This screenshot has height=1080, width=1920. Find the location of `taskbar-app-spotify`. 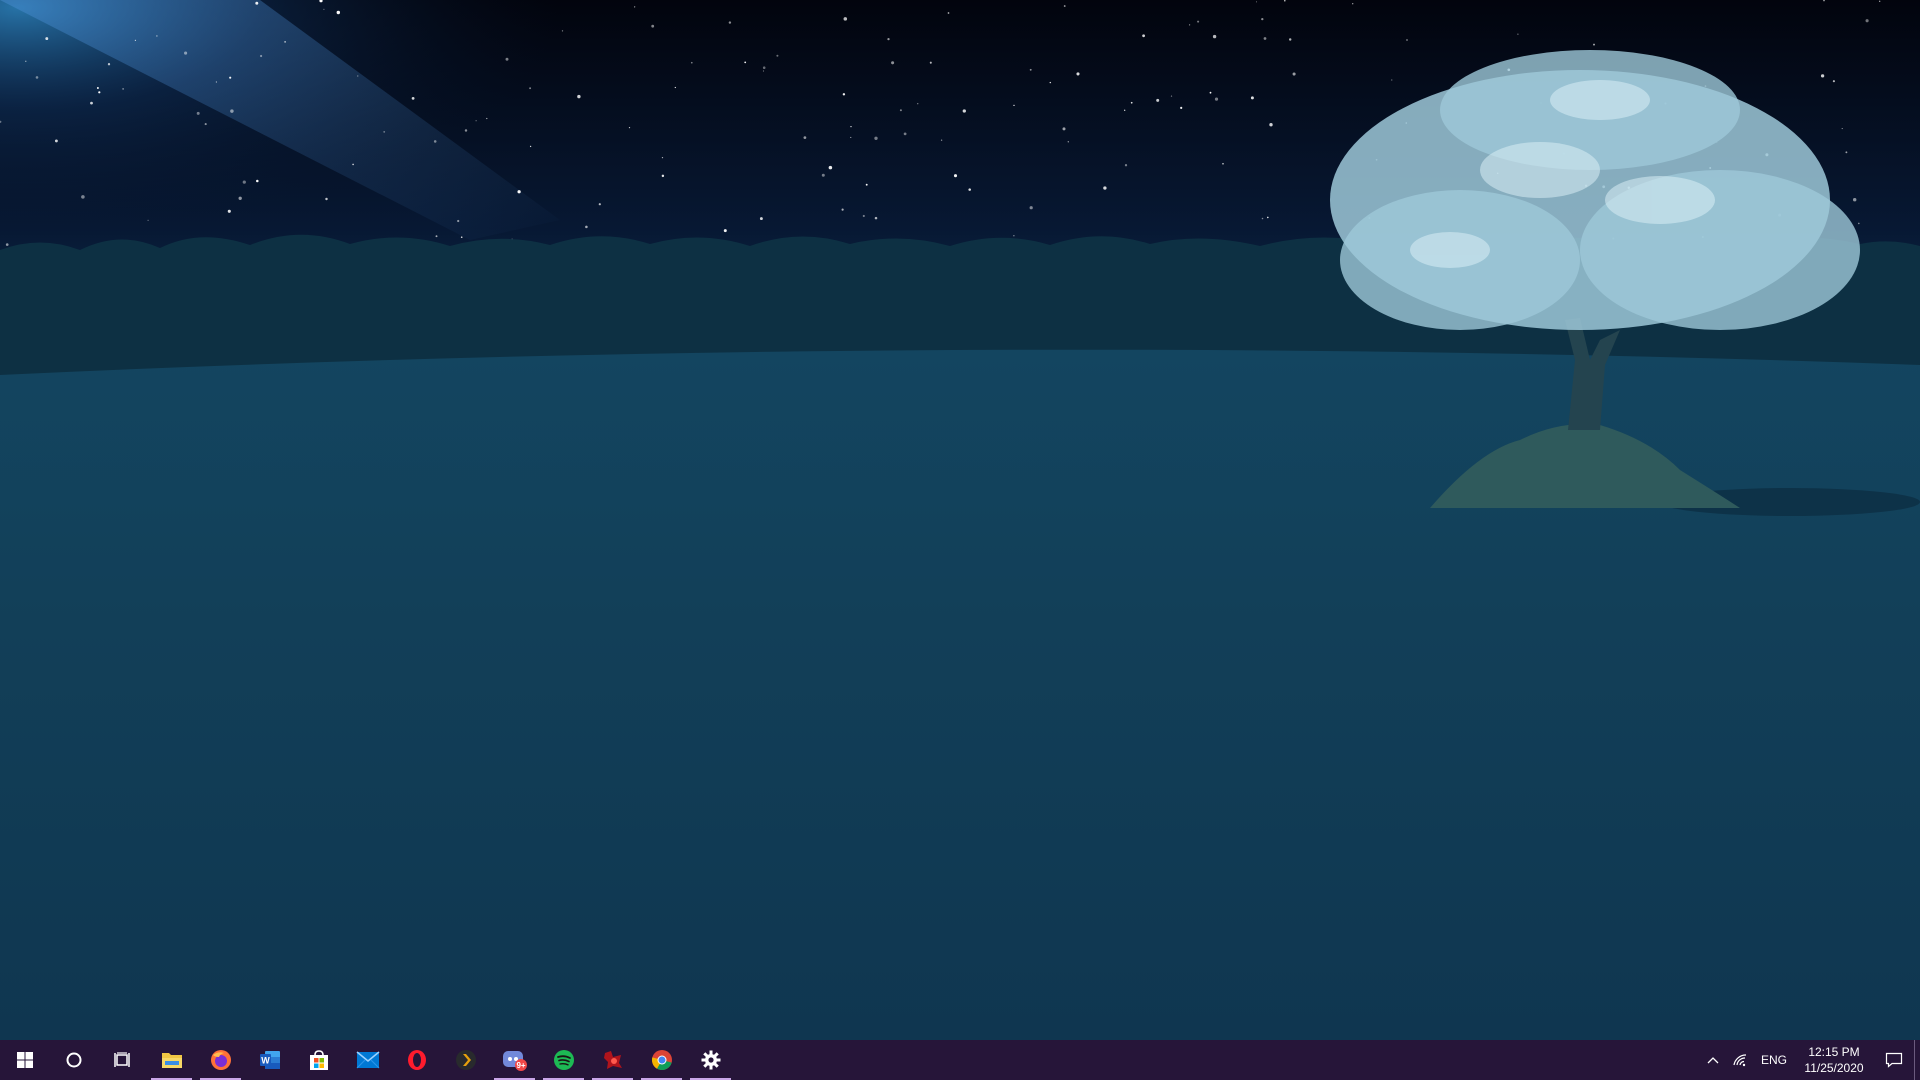

taskbar-app-spotify is located at coordinates (563, 1060).